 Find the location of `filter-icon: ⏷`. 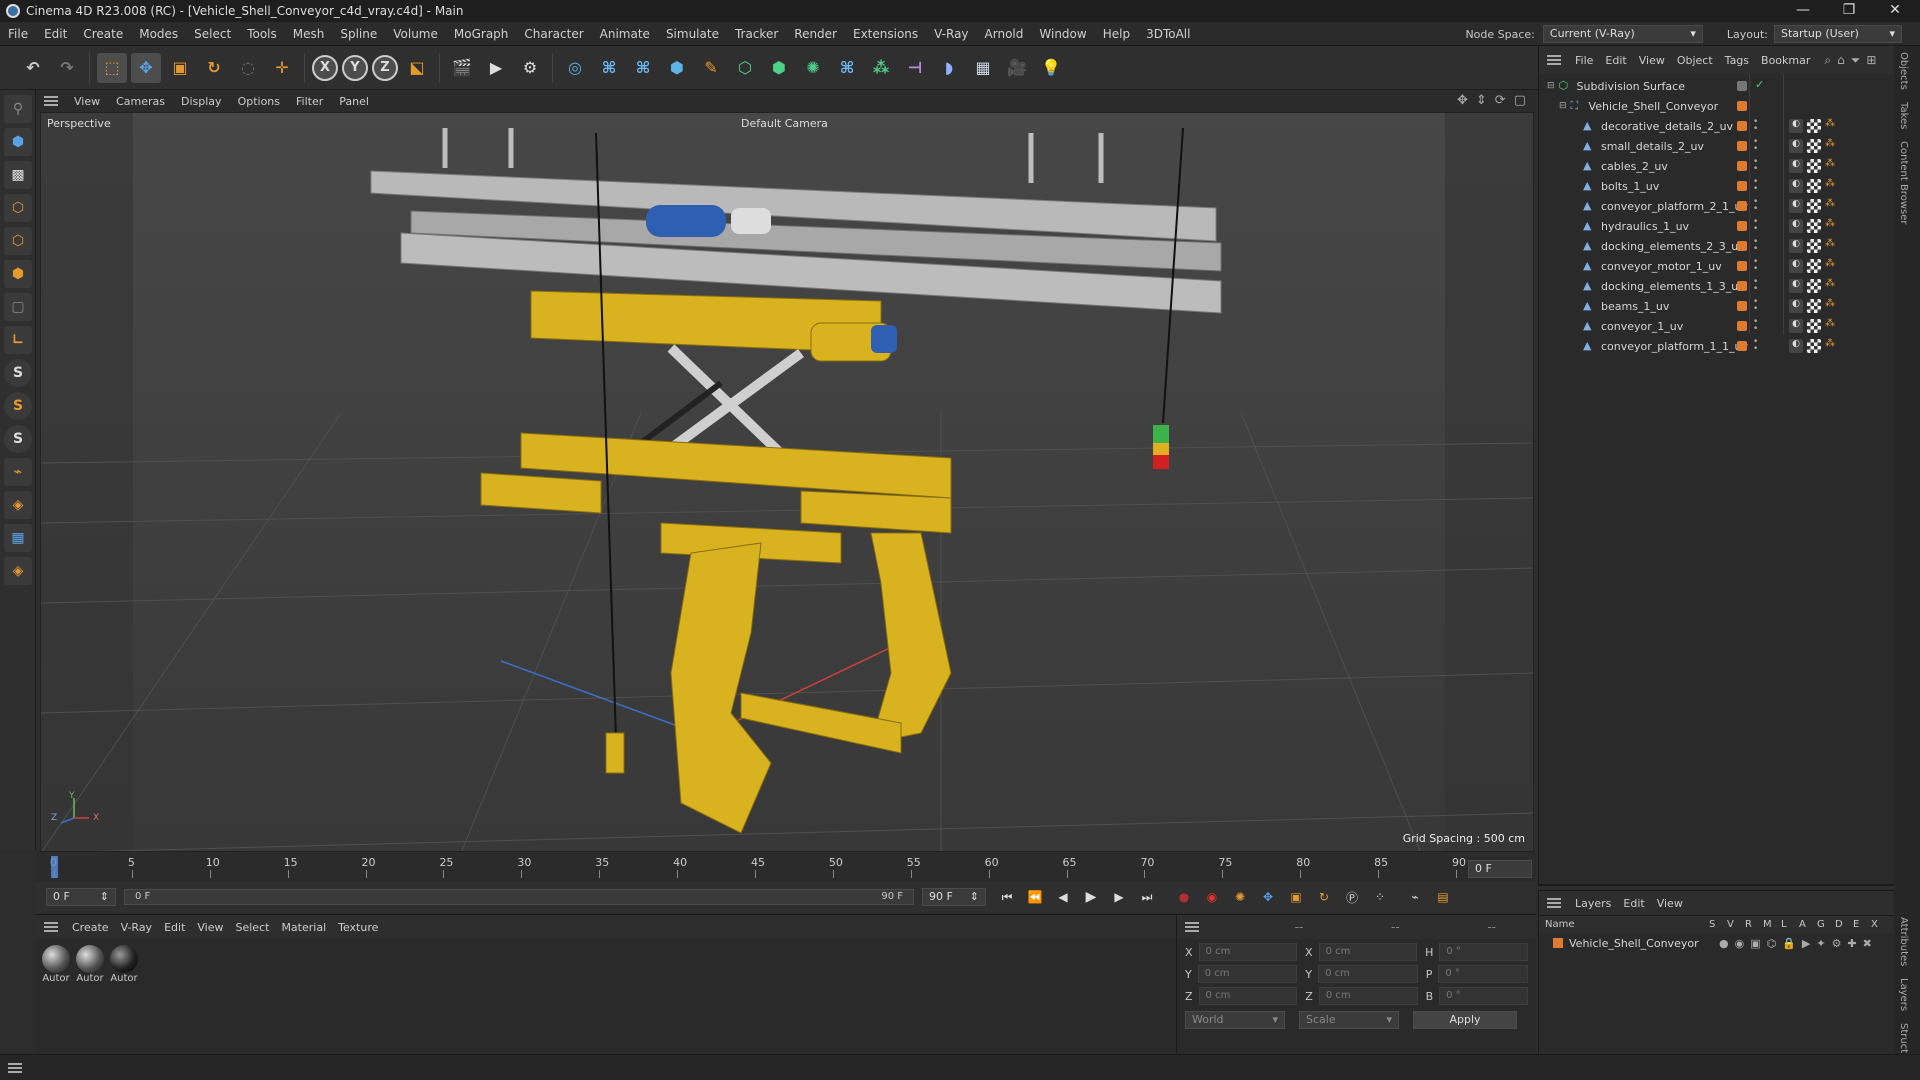

filter-icon: ⏷ is located at coordinates (1856, 60).